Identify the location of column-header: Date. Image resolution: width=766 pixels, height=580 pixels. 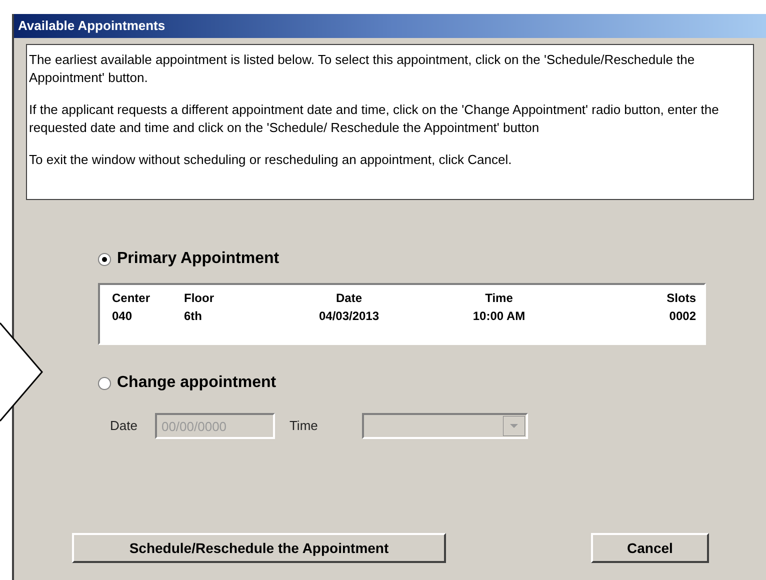
(348, 298).